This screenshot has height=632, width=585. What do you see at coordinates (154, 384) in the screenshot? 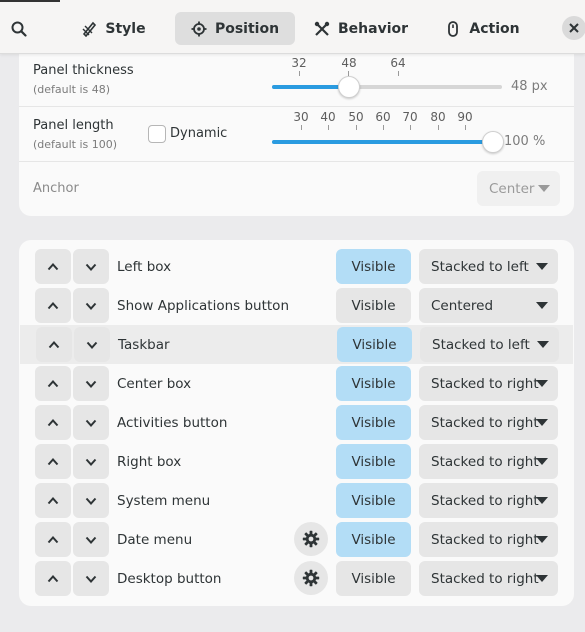
I see `item-label: Center box` at bounding box center [154, 384].